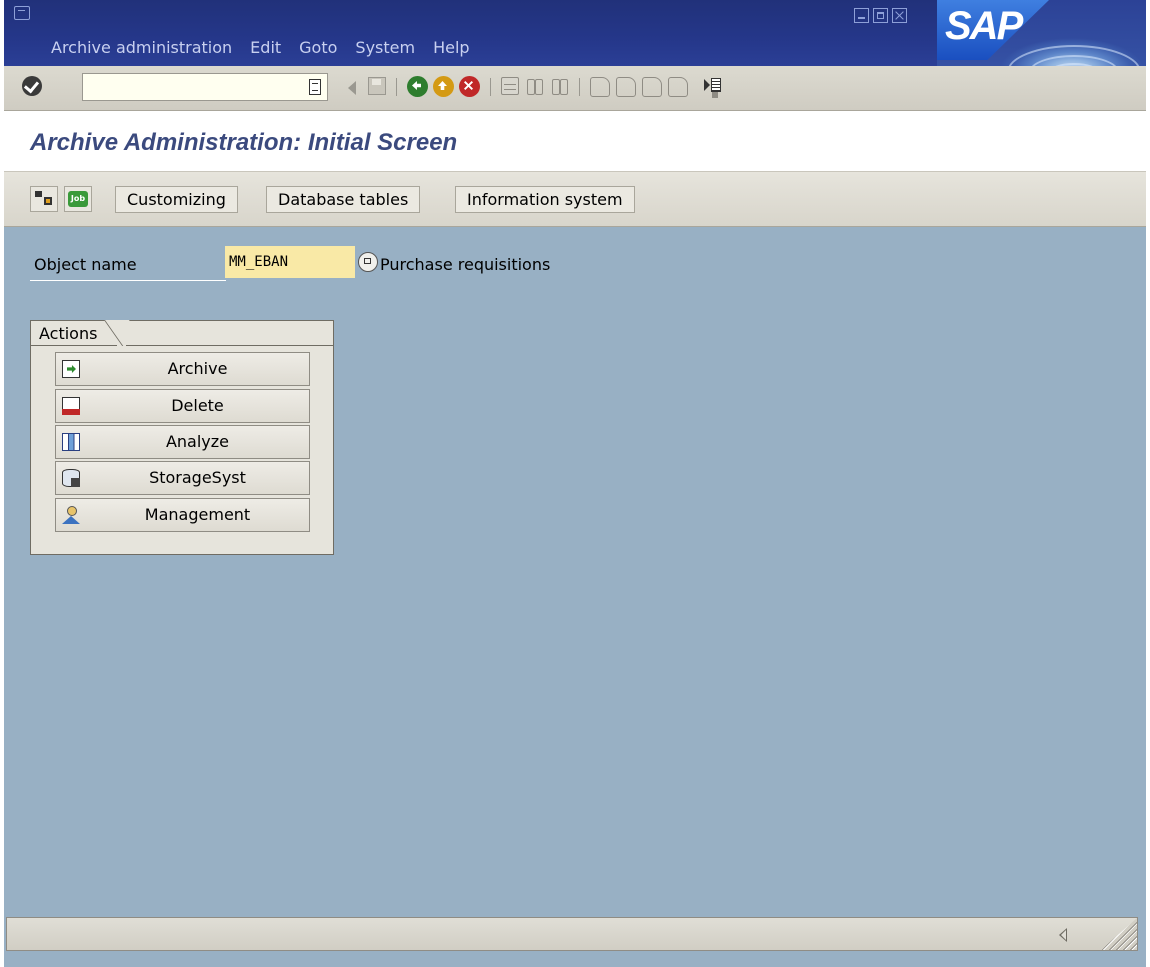 Image resolution: width=1150 pixels, height=967 pixels. Describe the element at coordinates (197, 514) in the screenshot. I see `management-button-label: Management` at that location.